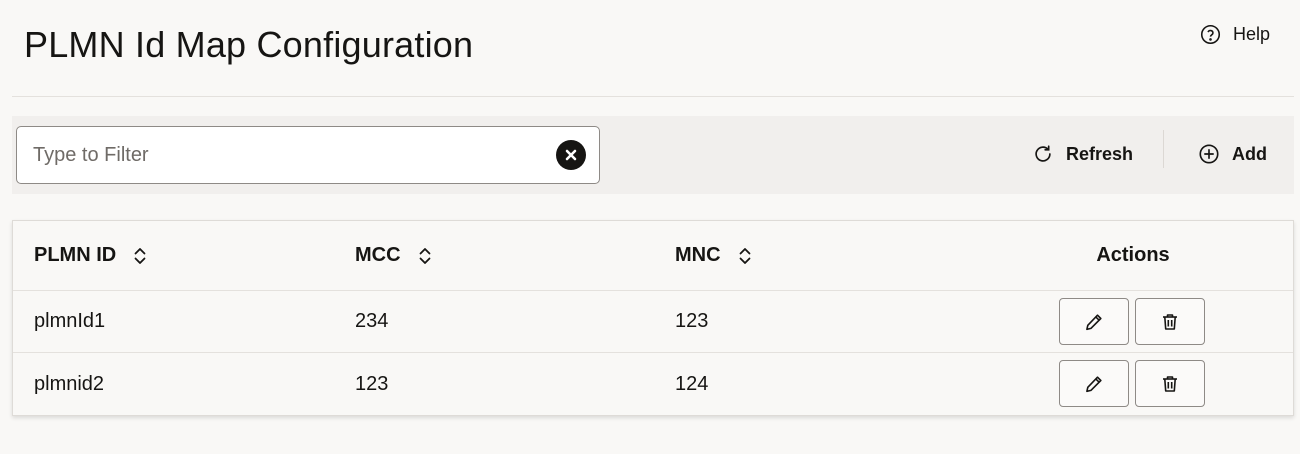  I want to click on clear-icon, so click(571, 155).